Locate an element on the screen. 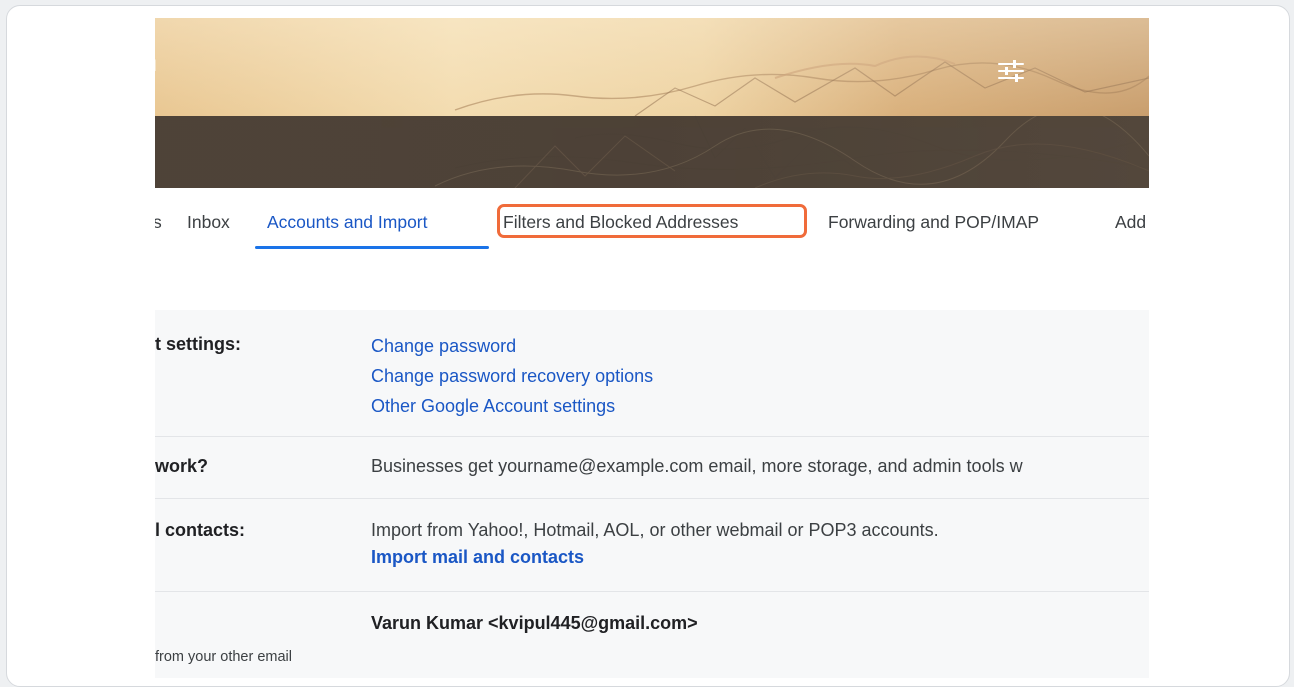 The width and height of the screenshot is (1294, 687). change-password-recovery-link: Change password recovery options is located at coordinates (512, 376).